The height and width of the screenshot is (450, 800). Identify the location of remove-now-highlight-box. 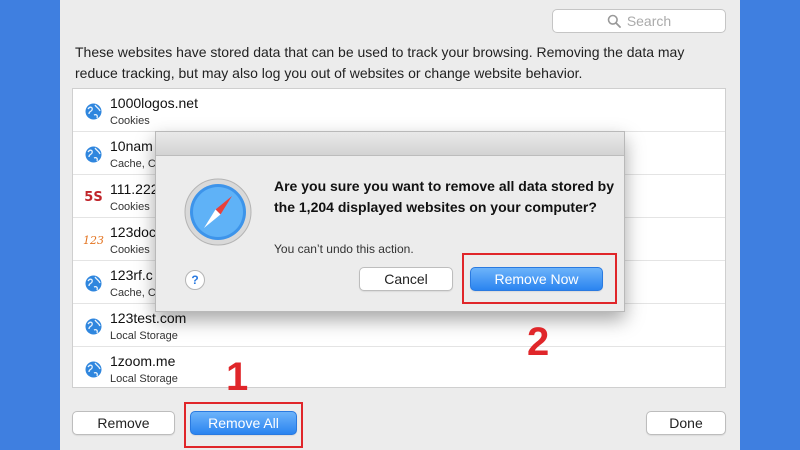
(539, 278).